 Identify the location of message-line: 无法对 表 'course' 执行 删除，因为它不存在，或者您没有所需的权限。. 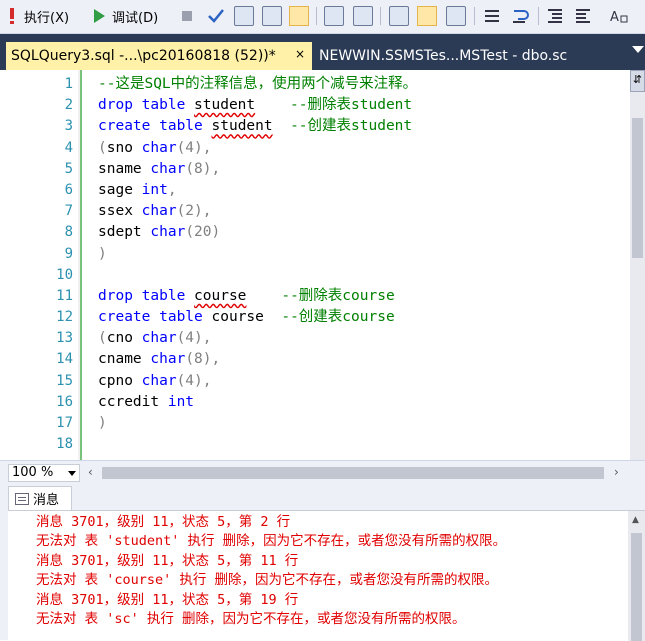
(267, 580).